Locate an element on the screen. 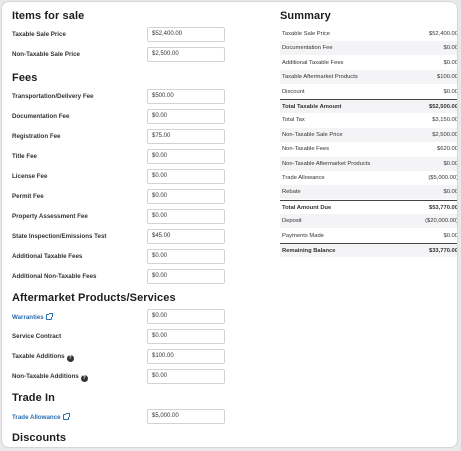 The height and width of the screenshot is (451, 461). service-contract-row: Service Contract $0.00 is located at coordinates (122, 337).